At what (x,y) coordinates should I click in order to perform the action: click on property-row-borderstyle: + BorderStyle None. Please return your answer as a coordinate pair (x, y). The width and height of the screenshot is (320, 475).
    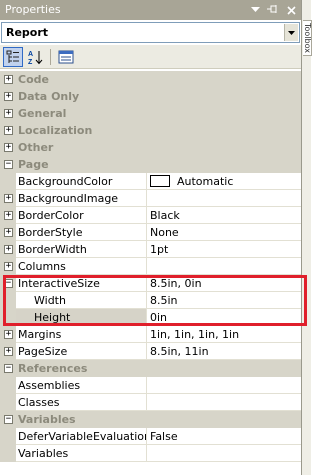
    Looking at the image, I should click on (150, 232).